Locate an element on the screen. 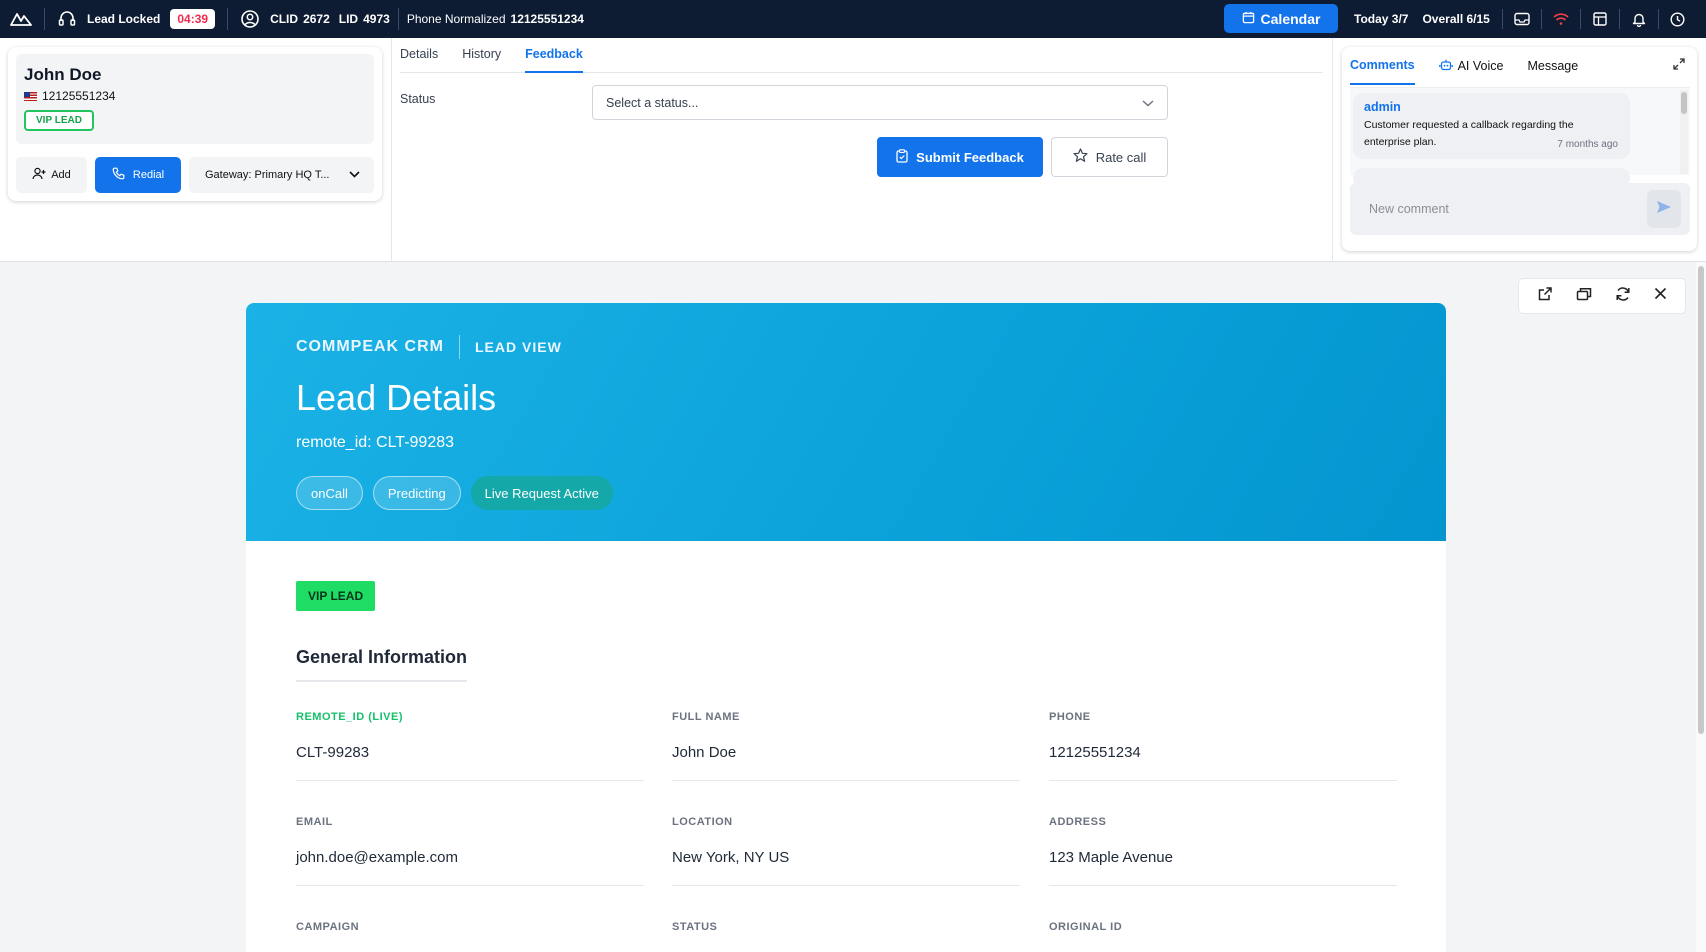 The height and width of the screenshot is (952, 1706). clipboard-icon is located at coordinates (902, 157).